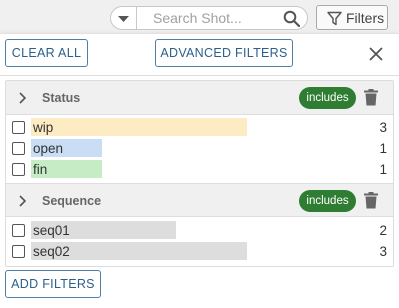 The height and width of the screenshot is (308, 399). I want to click on count-bar, so click(139, 127).